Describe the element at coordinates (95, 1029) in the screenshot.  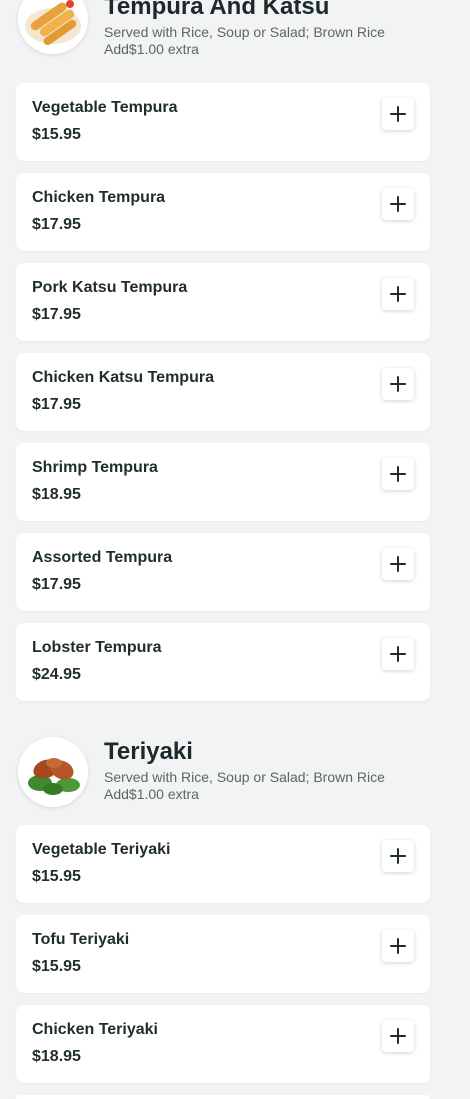
I see `item-name: Chicken Teriyaki` at that location.